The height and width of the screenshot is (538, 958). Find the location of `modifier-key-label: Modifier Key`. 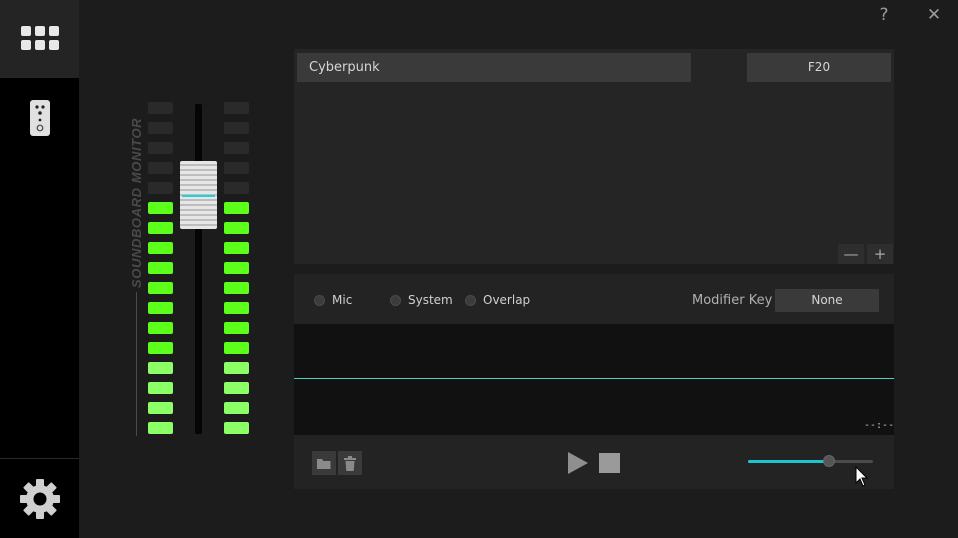

modifier-key-label: Modifier Key is located at coordinates (732, 300).